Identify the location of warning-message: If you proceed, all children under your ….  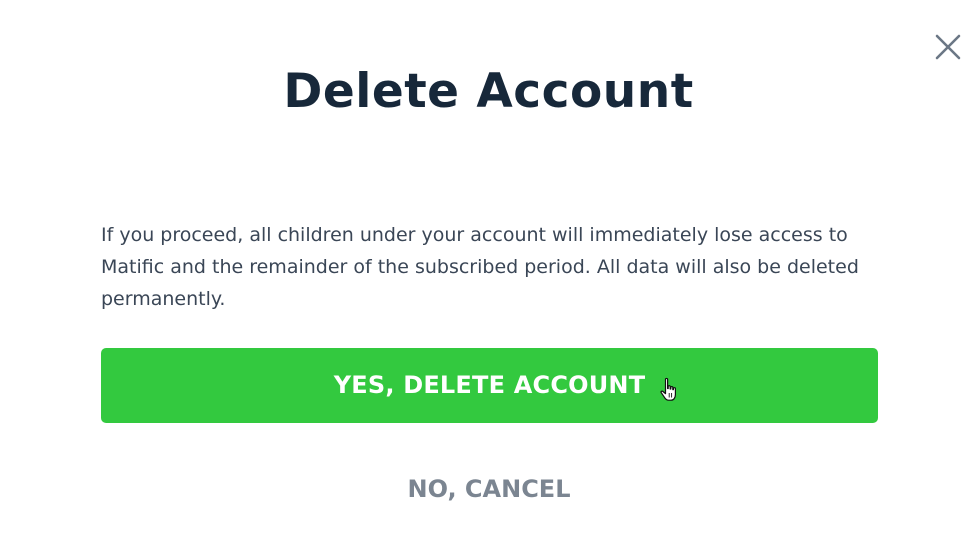
(480, 267).